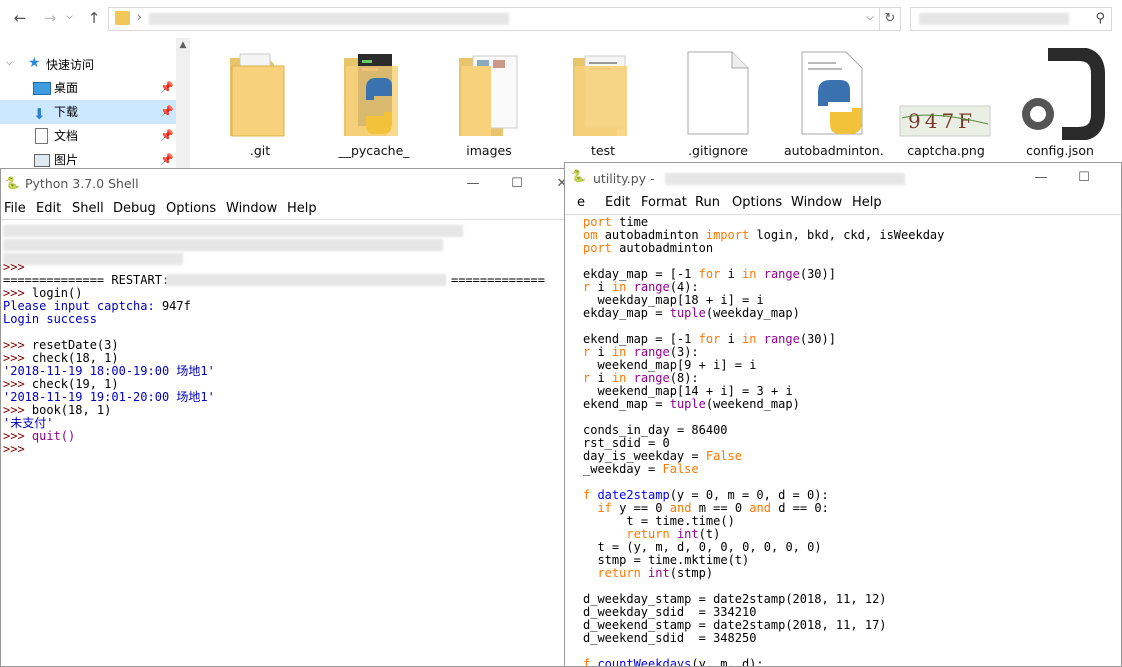 The image size is (1122, 667). I want to click on navigation-pane: ⌵ ★ 快速访问 桌面 📌 ⬇ 下载 📌 文档 📌 图片 📌, so click(95, 105).